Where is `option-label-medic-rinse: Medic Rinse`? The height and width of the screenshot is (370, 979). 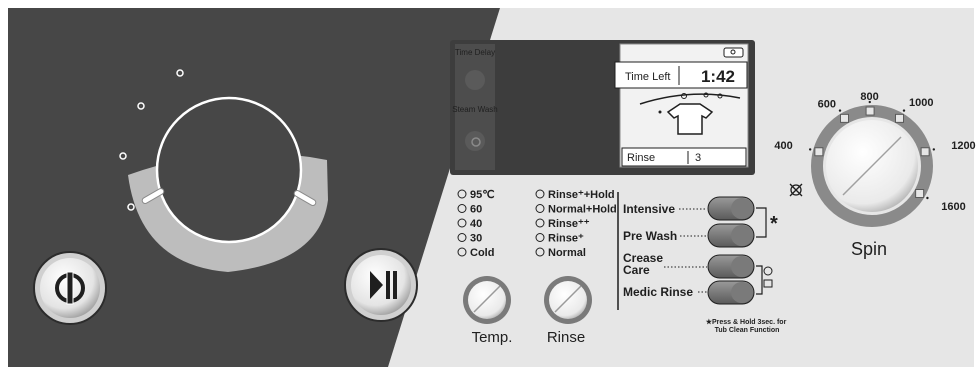 option-label-medic-rinse: Medic Rinse is located at coordinates (658, 292).